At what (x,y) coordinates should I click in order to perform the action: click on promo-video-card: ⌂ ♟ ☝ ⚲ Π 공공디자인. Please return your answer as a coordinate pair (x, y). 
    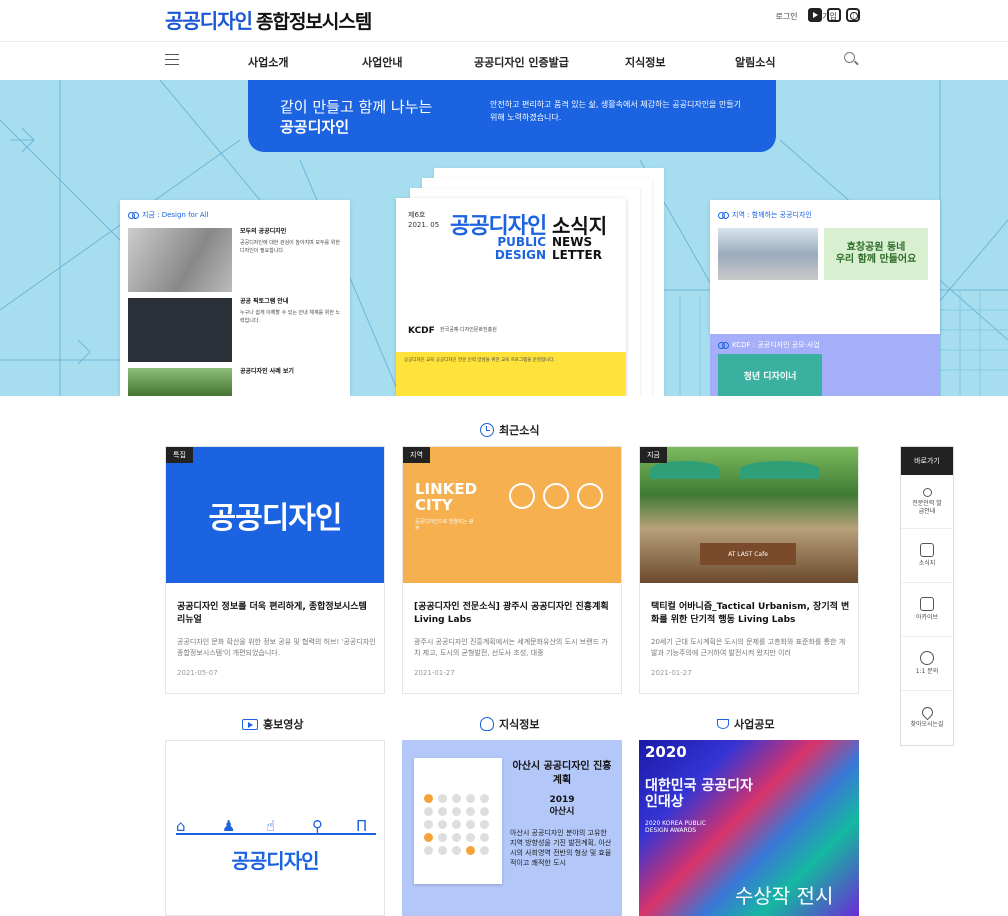
    Looking at the image, I should click on (275, 828).